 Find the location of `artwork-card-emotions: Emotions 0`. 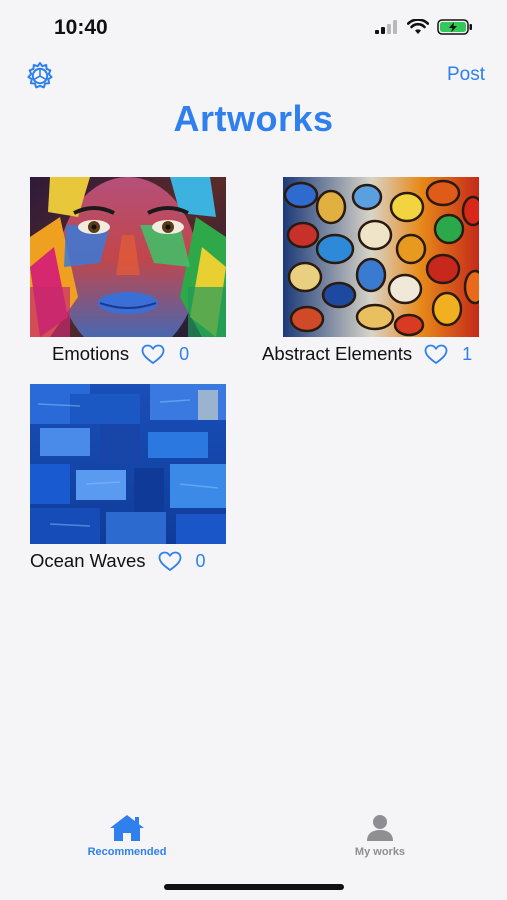

artwork-card-emotions: Emotions 0 is located at coordinates (128, 270).